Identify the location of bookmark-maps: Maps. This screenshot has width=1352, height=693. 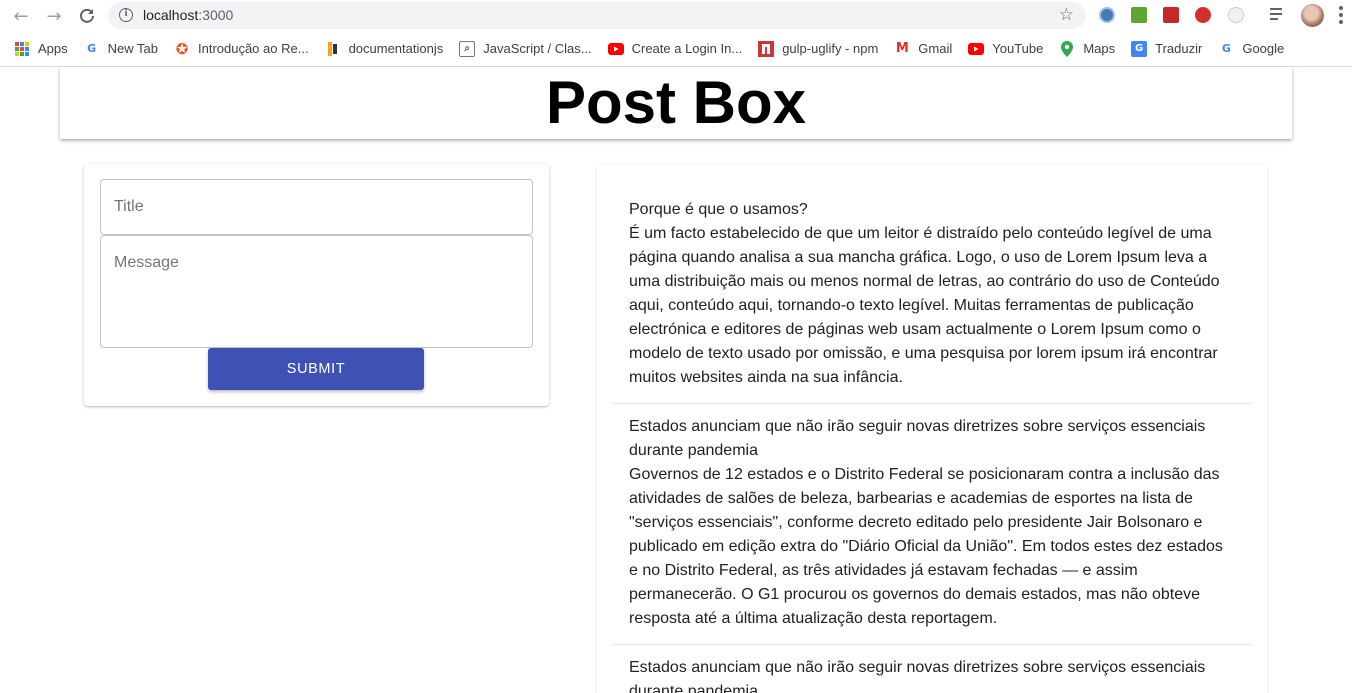
(1087, 49).